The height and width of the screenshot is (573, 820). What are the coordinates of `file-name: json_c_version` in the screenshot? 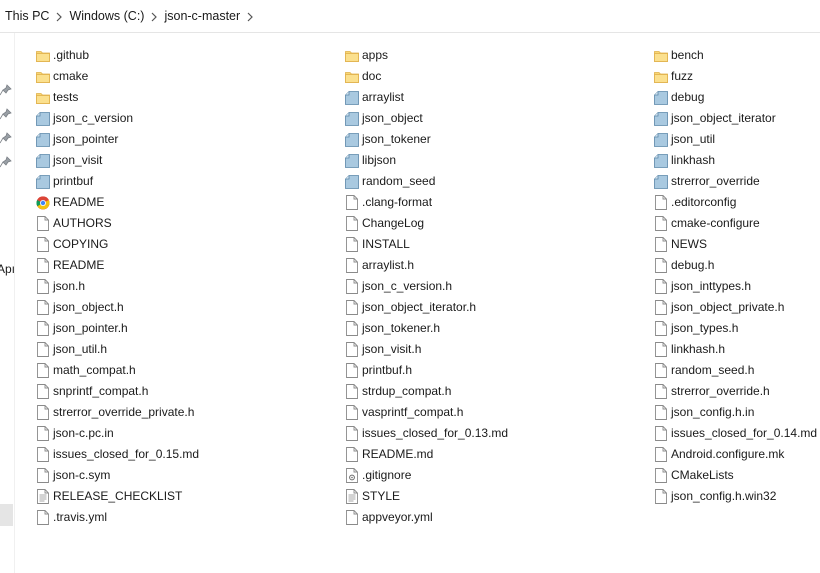 It's located at (93, 118).